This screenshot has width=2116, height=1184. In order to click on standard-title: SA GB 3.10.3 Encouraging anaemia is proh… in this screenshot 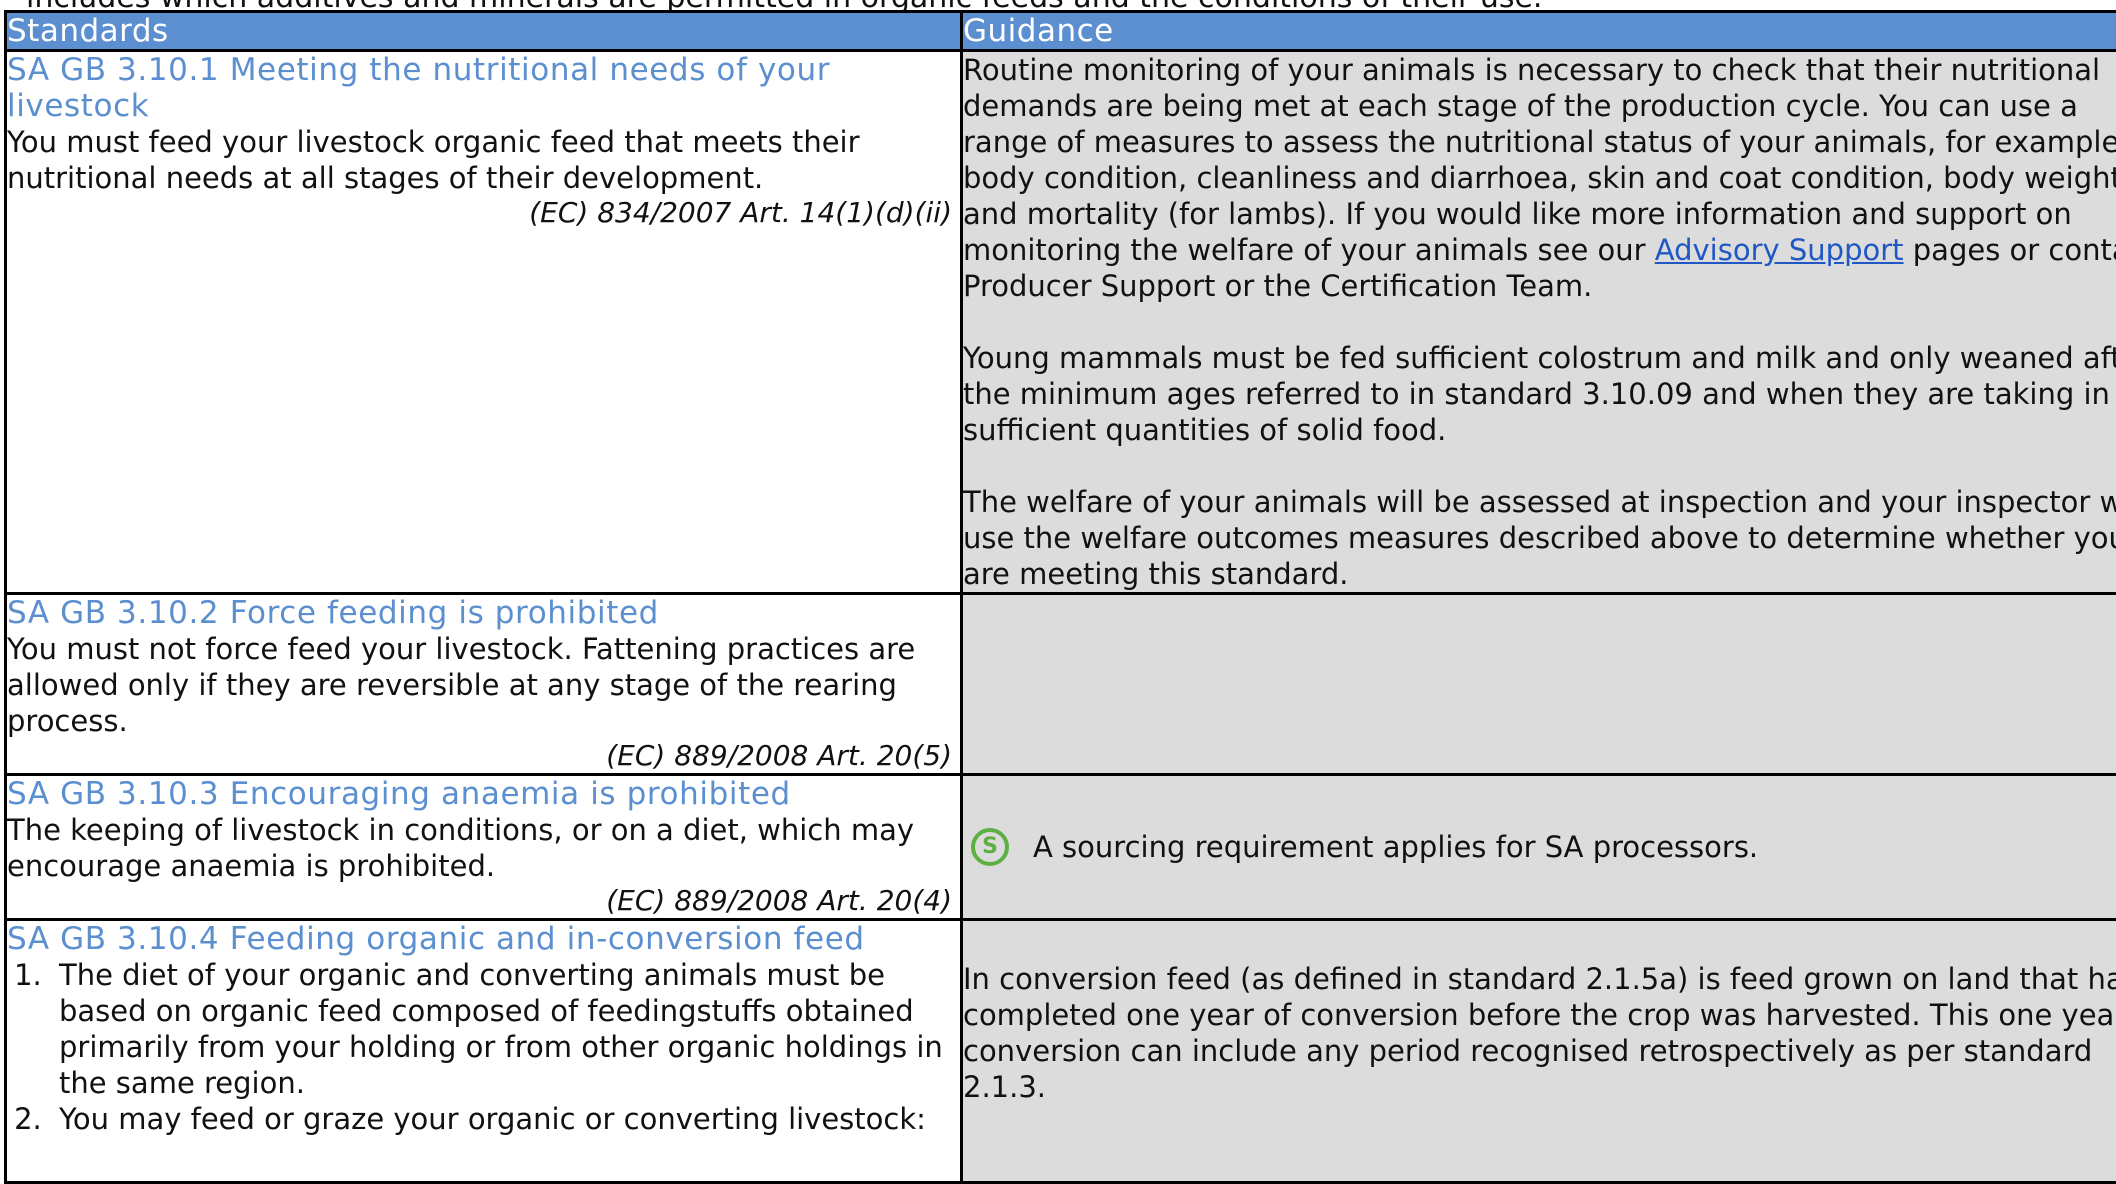, I will do `click(483, 794)`.